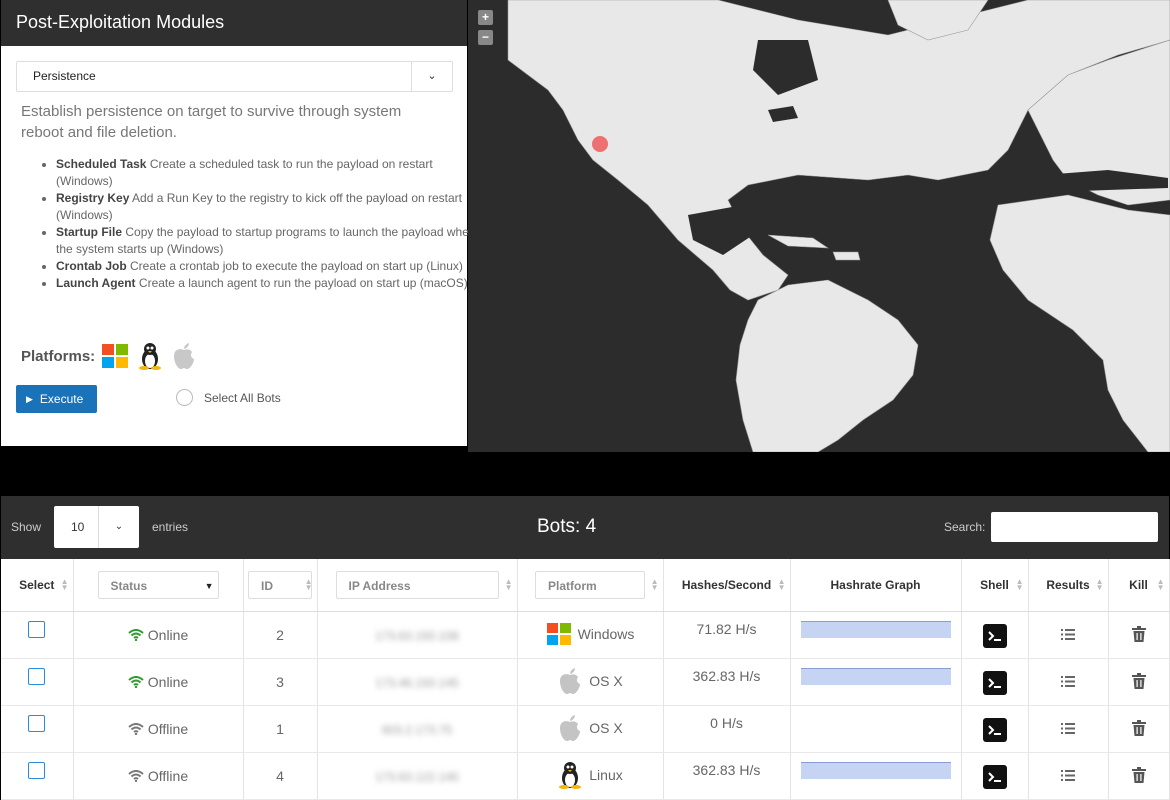 The height and width of the screenshot is (800, 1170). I want to click on cell-ip: 173.63.150.108, so click(417, 635).